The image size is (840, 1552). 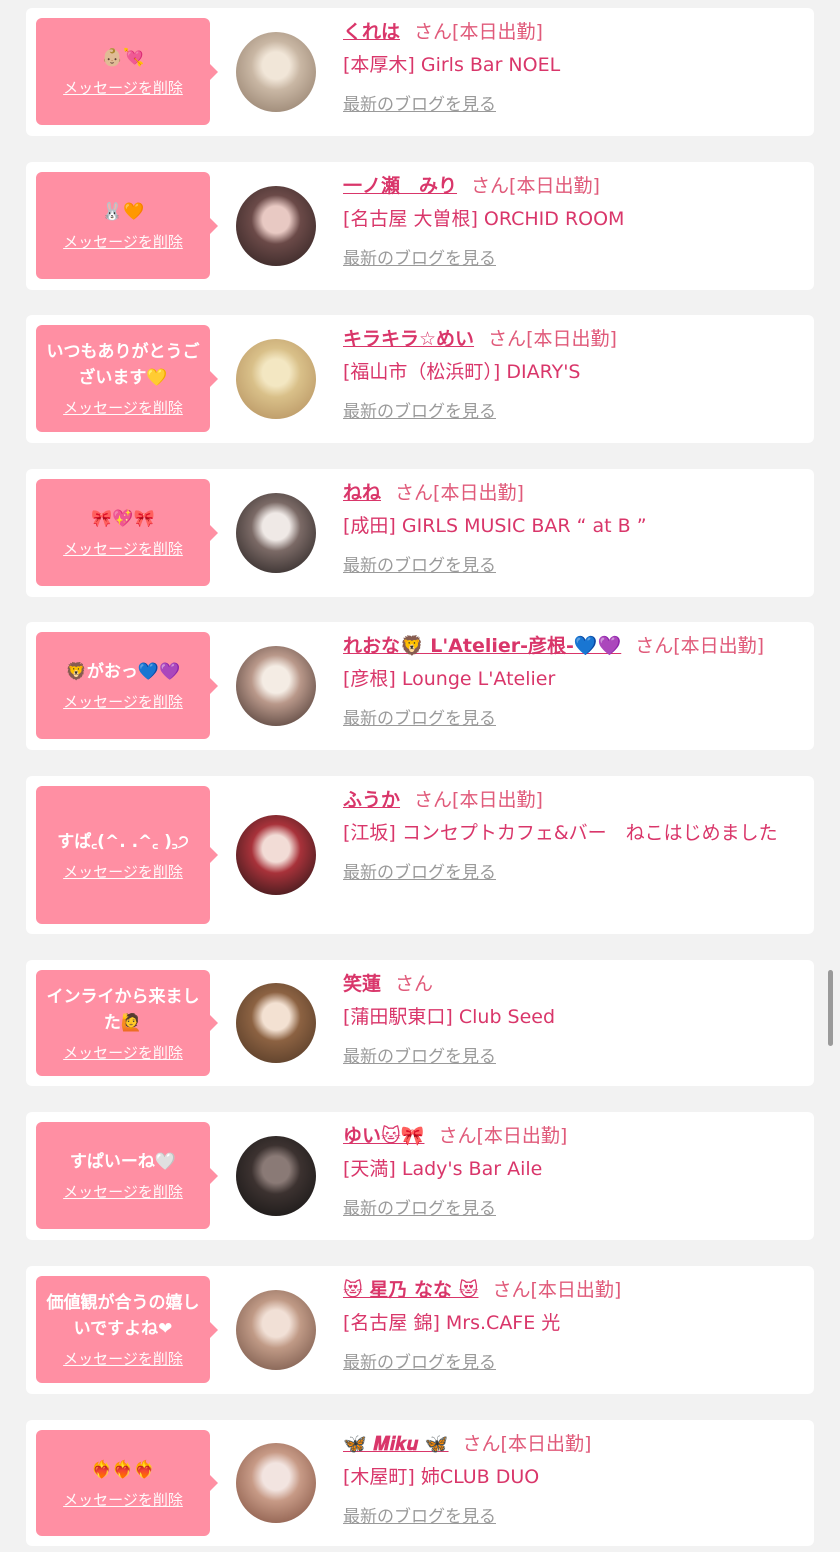 I want to click on name-line: 一ノ瀬 みり さん[本日出勤], so click(x=567, y=186).